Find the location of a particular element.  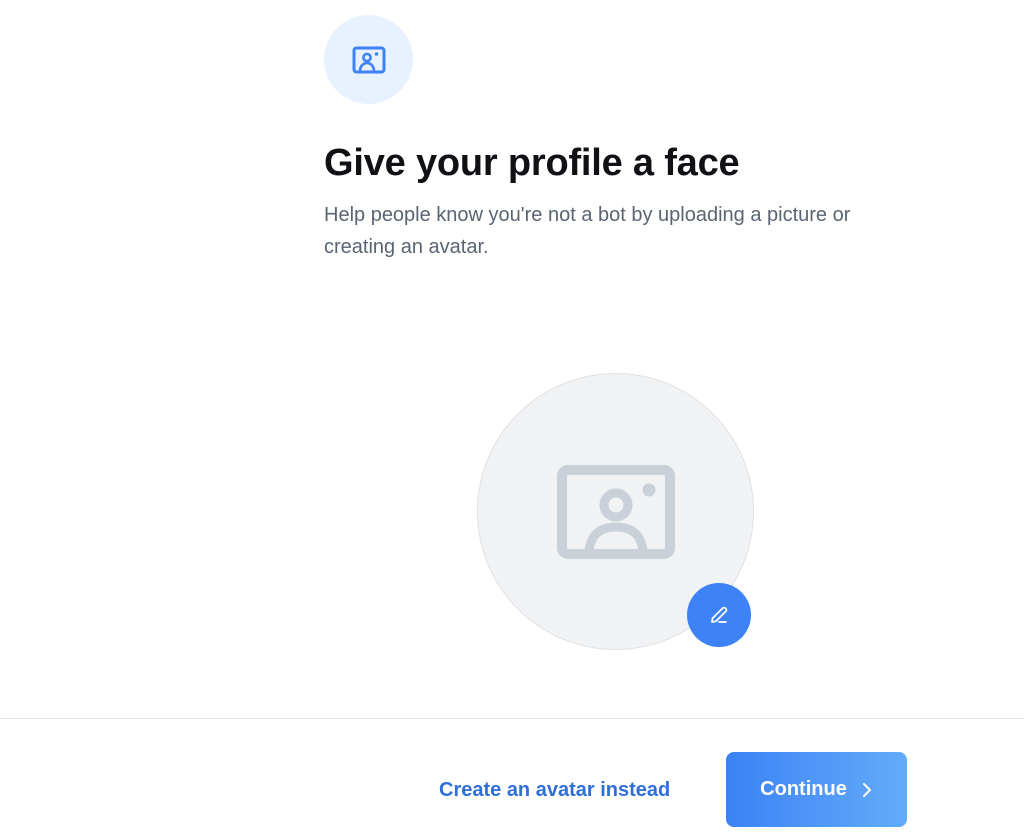

chevron-right-icon is located at coordinates (867, 790).